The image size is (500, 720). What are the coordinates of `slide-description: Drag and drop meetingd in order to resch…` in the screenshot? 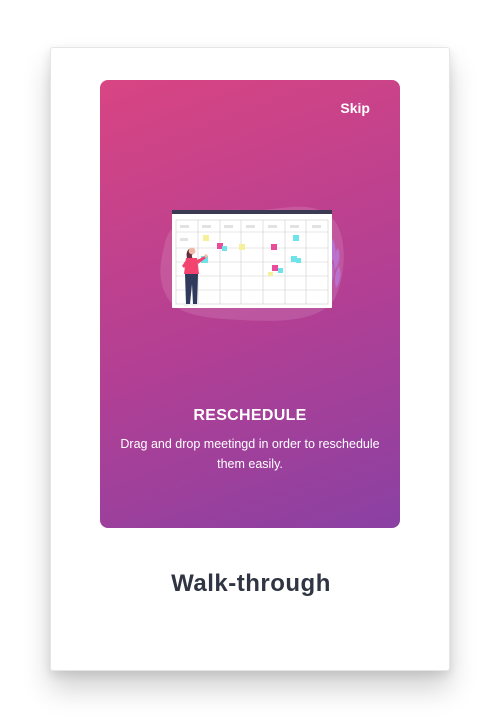 It's located at (250, 454).